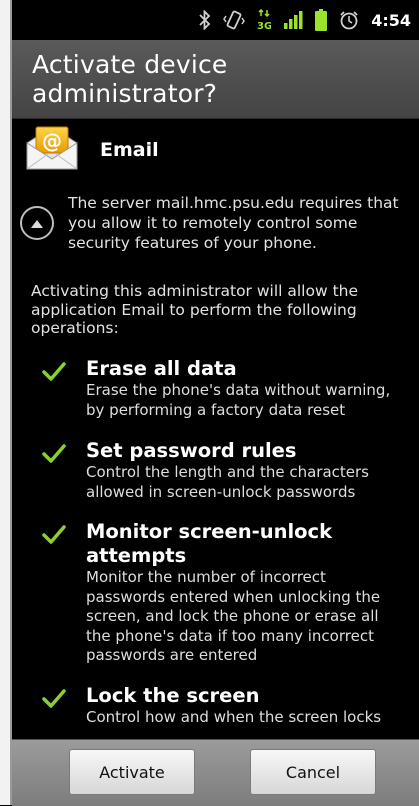  What do you see at coordinates (234, 717) in the screenshot?
I see `permission-description: Control how and when the screen locks` at bounding box center [234, 717].